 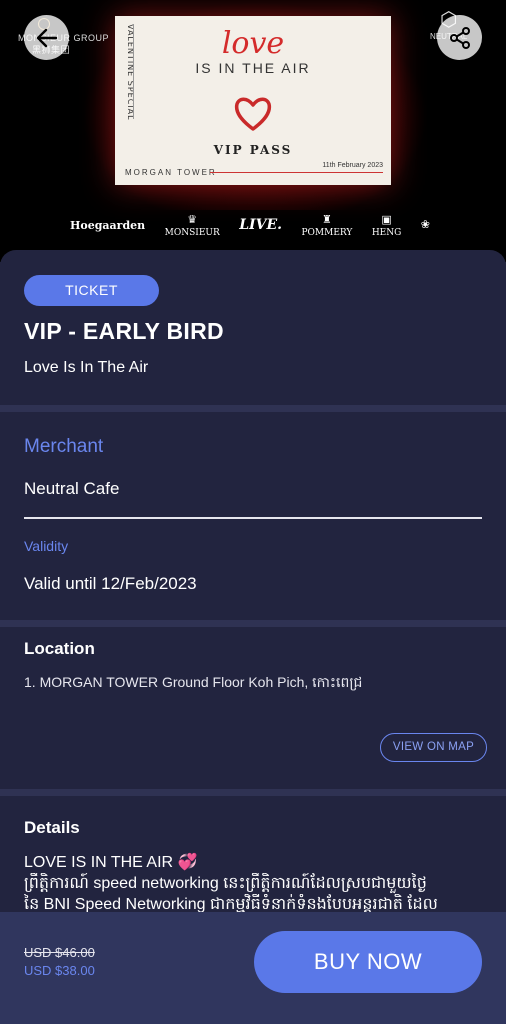 I want to click on rose-icon: ❀, so click(x=425, y=224).